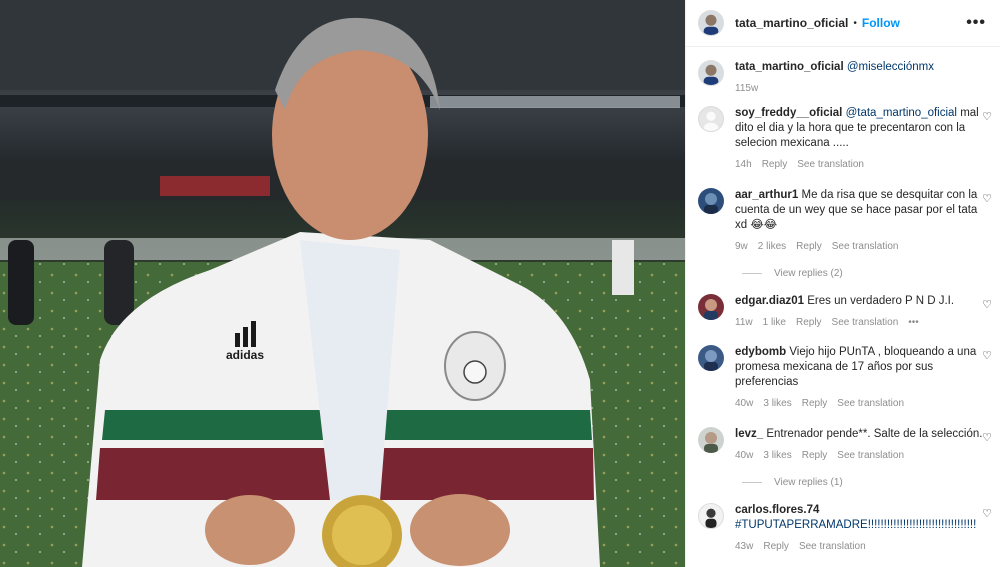  Describe the element at coordinates (743, 164) in the screenshot. I see `comment-time: 14h` at that location.